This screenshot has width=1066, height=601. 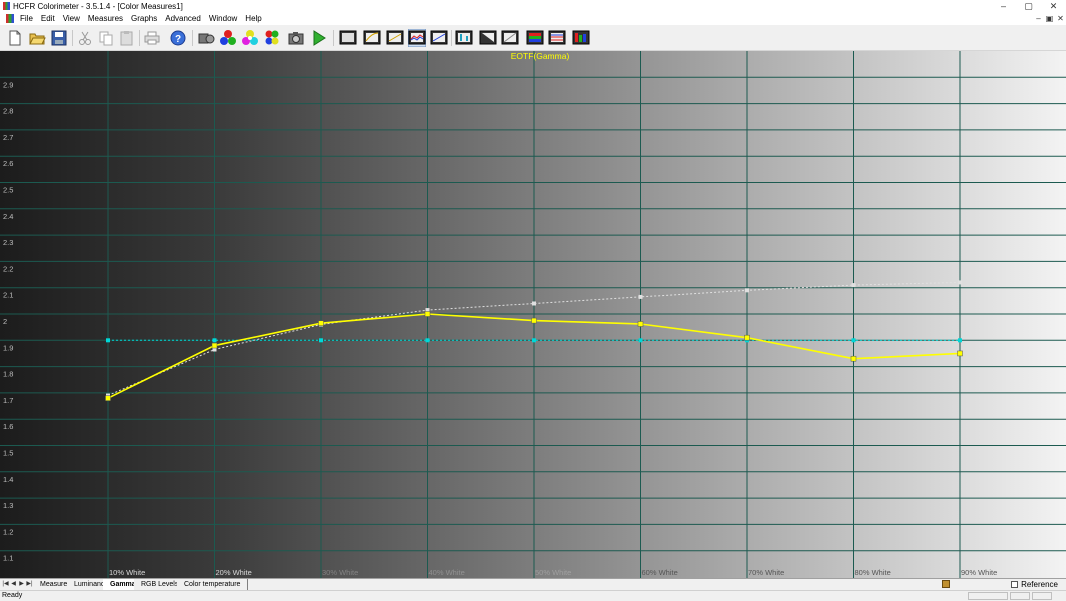 I want to click on camera-icon, so click(x=296, y=38).